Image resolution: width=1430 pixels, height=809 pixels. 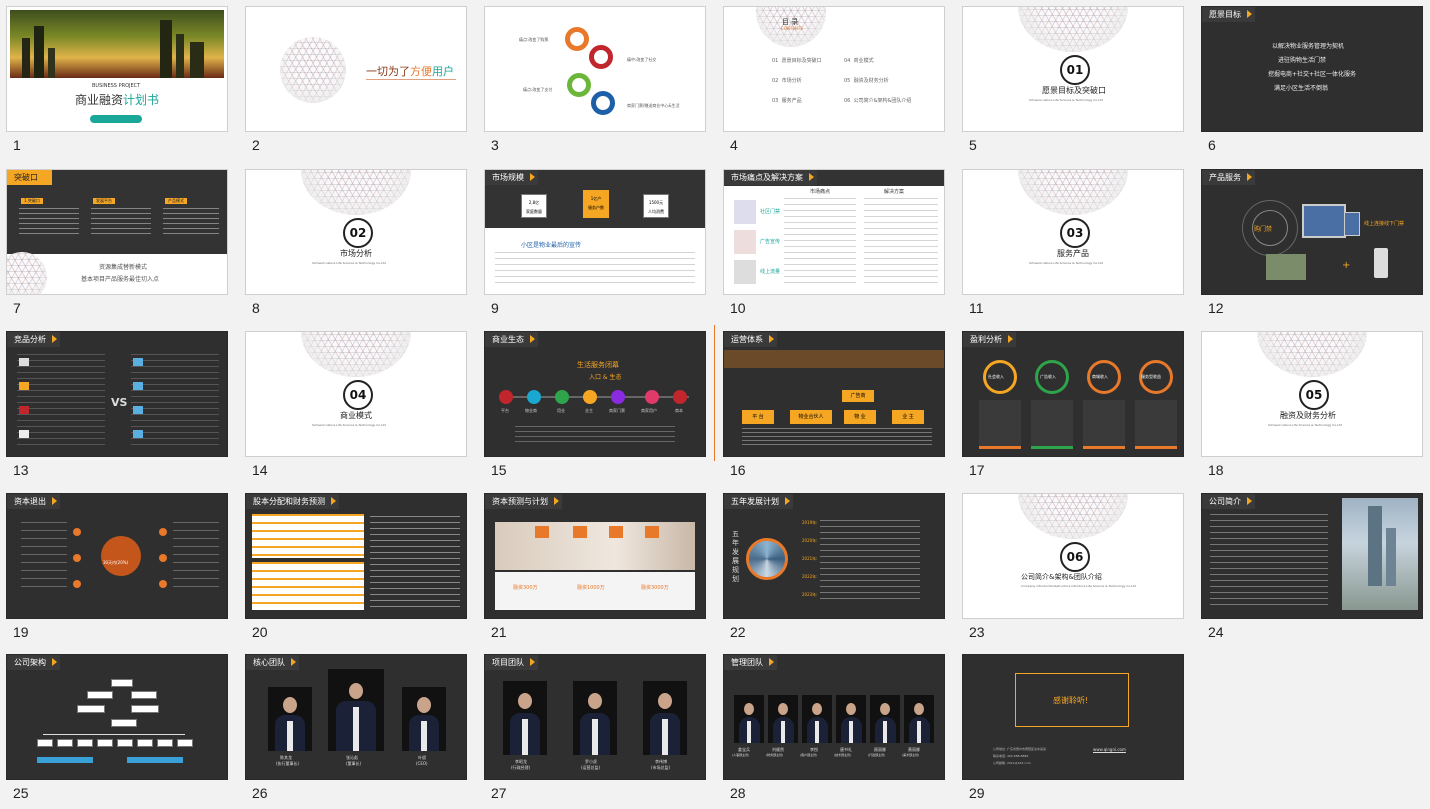 I want to click on slide-thumb-24: 公司简介 24, so click(x=1312, y=567).